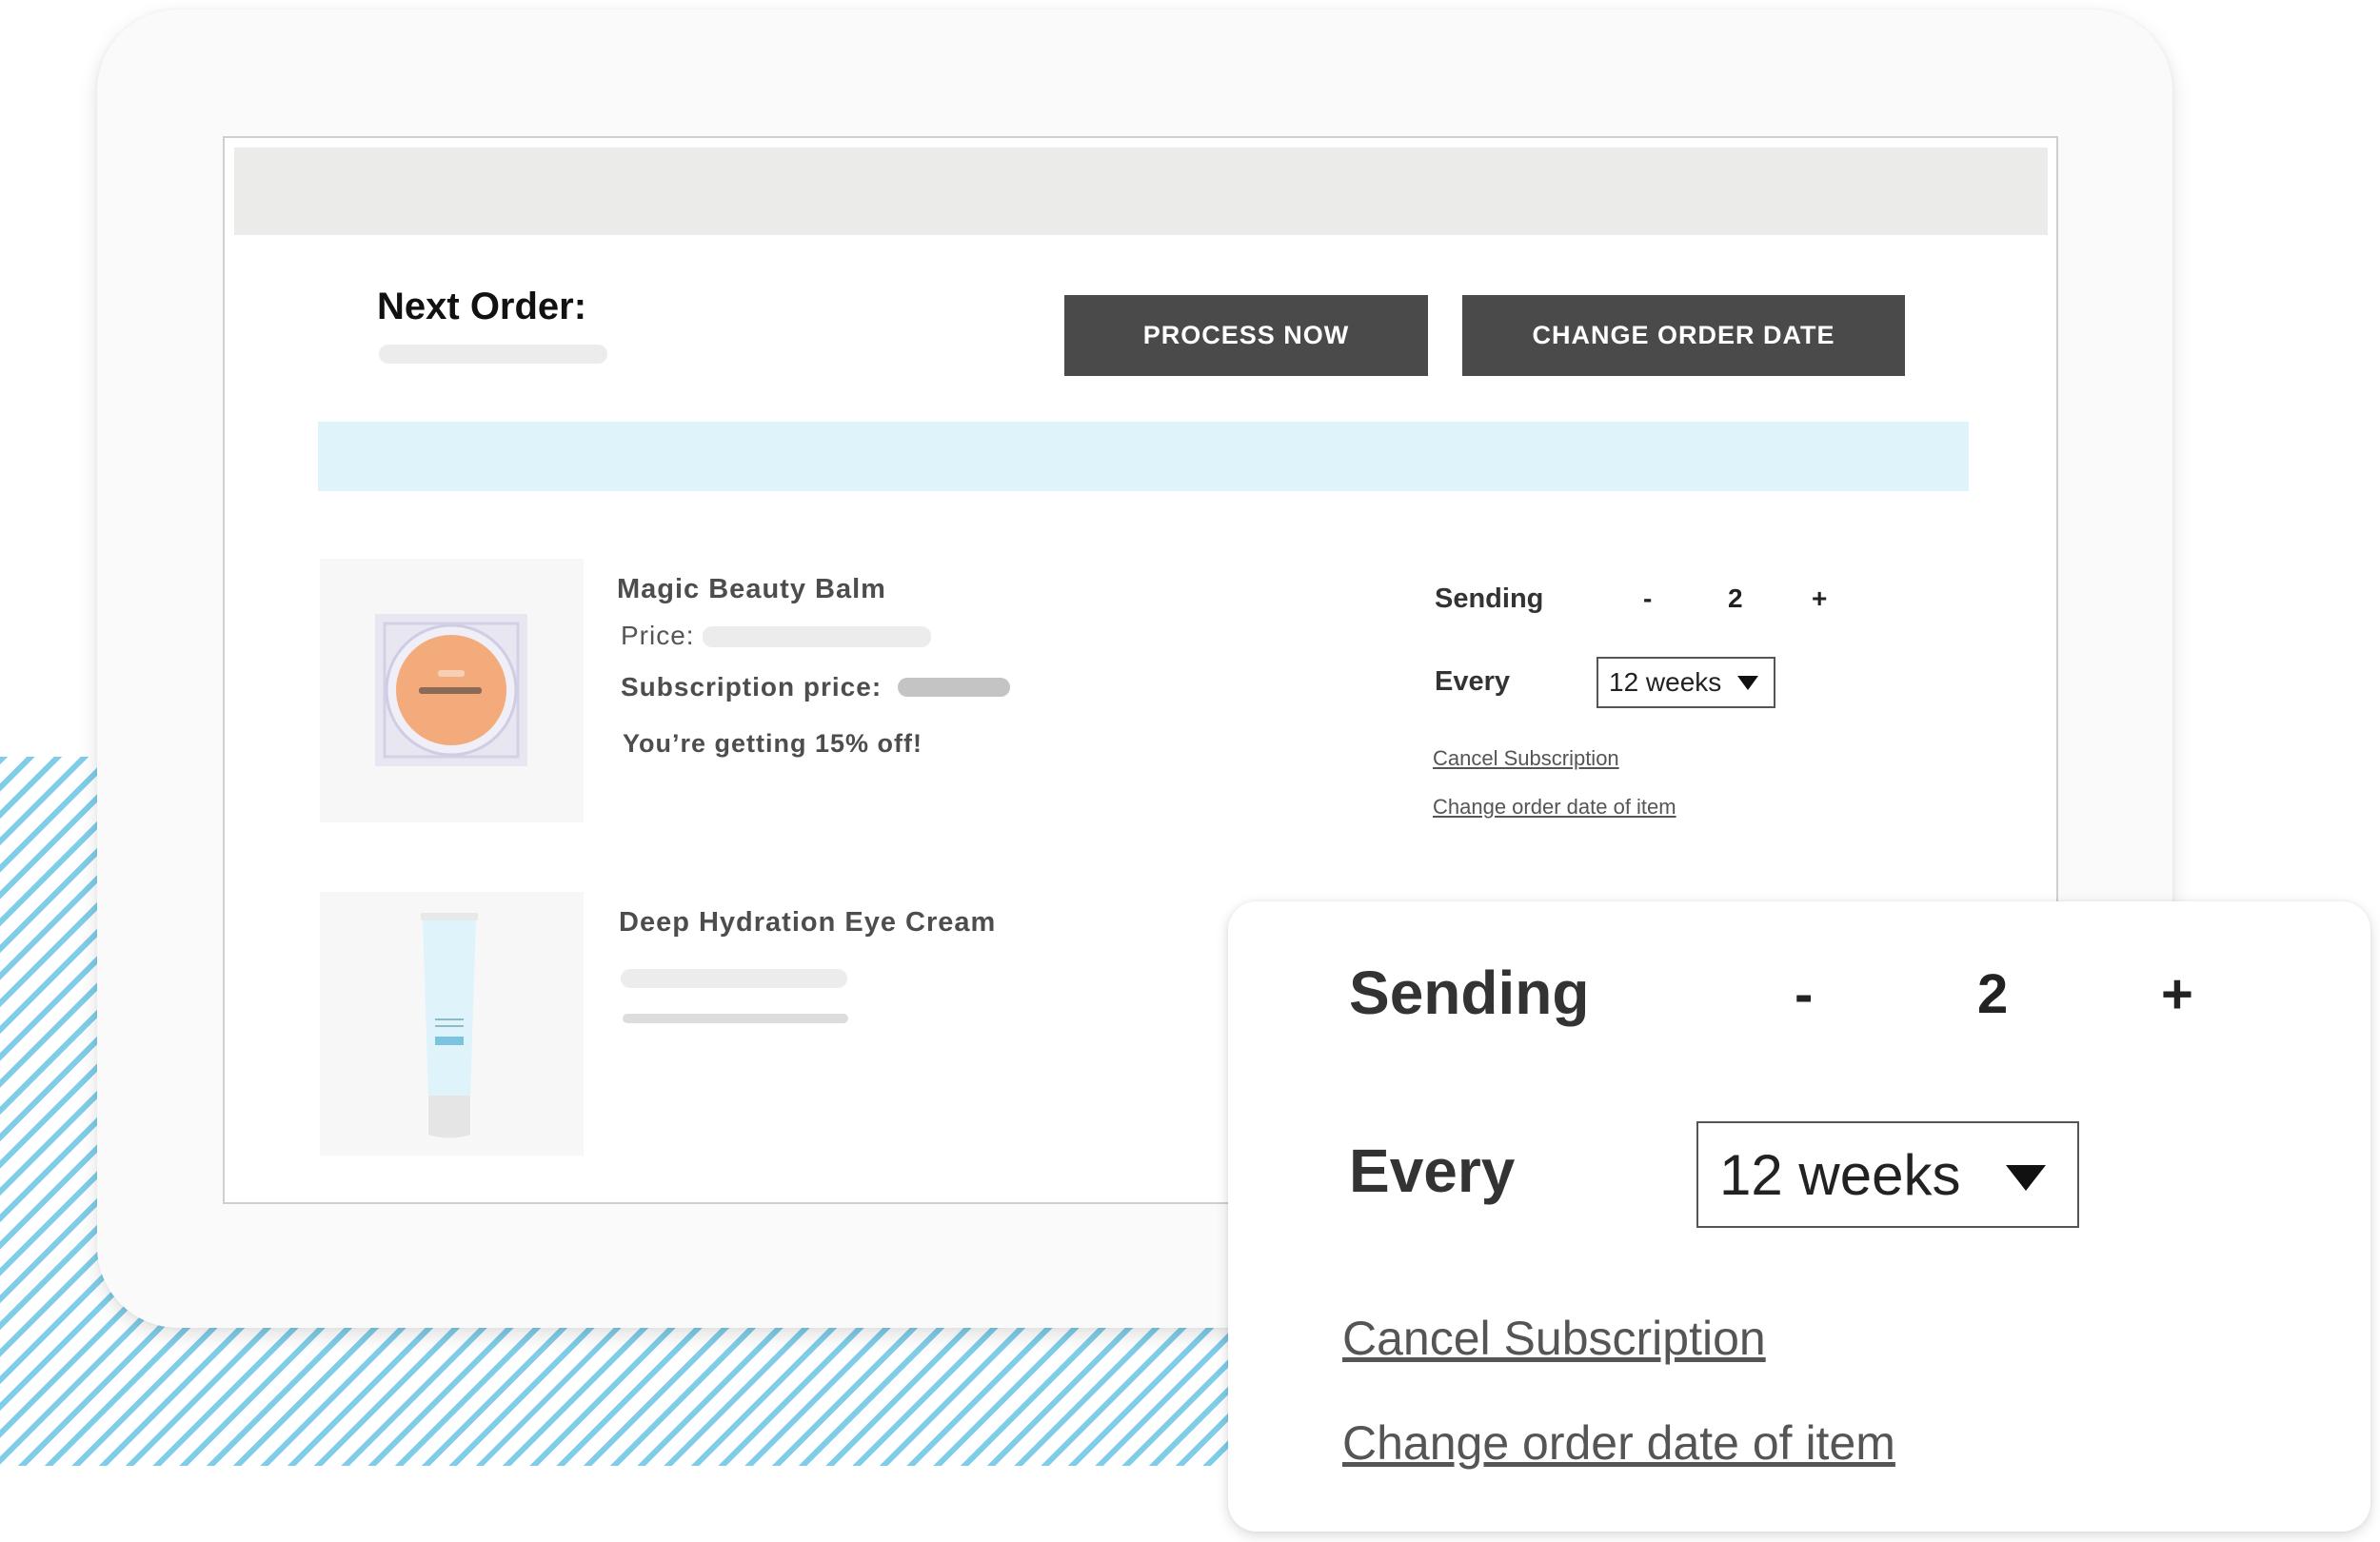 The width and height of the screenshot is (2380, 1542). What do you see at coordinates (1665, 682) in the screenshot?
I see `frequency-value: 12 weeks` at bounding box center [1665, 682].